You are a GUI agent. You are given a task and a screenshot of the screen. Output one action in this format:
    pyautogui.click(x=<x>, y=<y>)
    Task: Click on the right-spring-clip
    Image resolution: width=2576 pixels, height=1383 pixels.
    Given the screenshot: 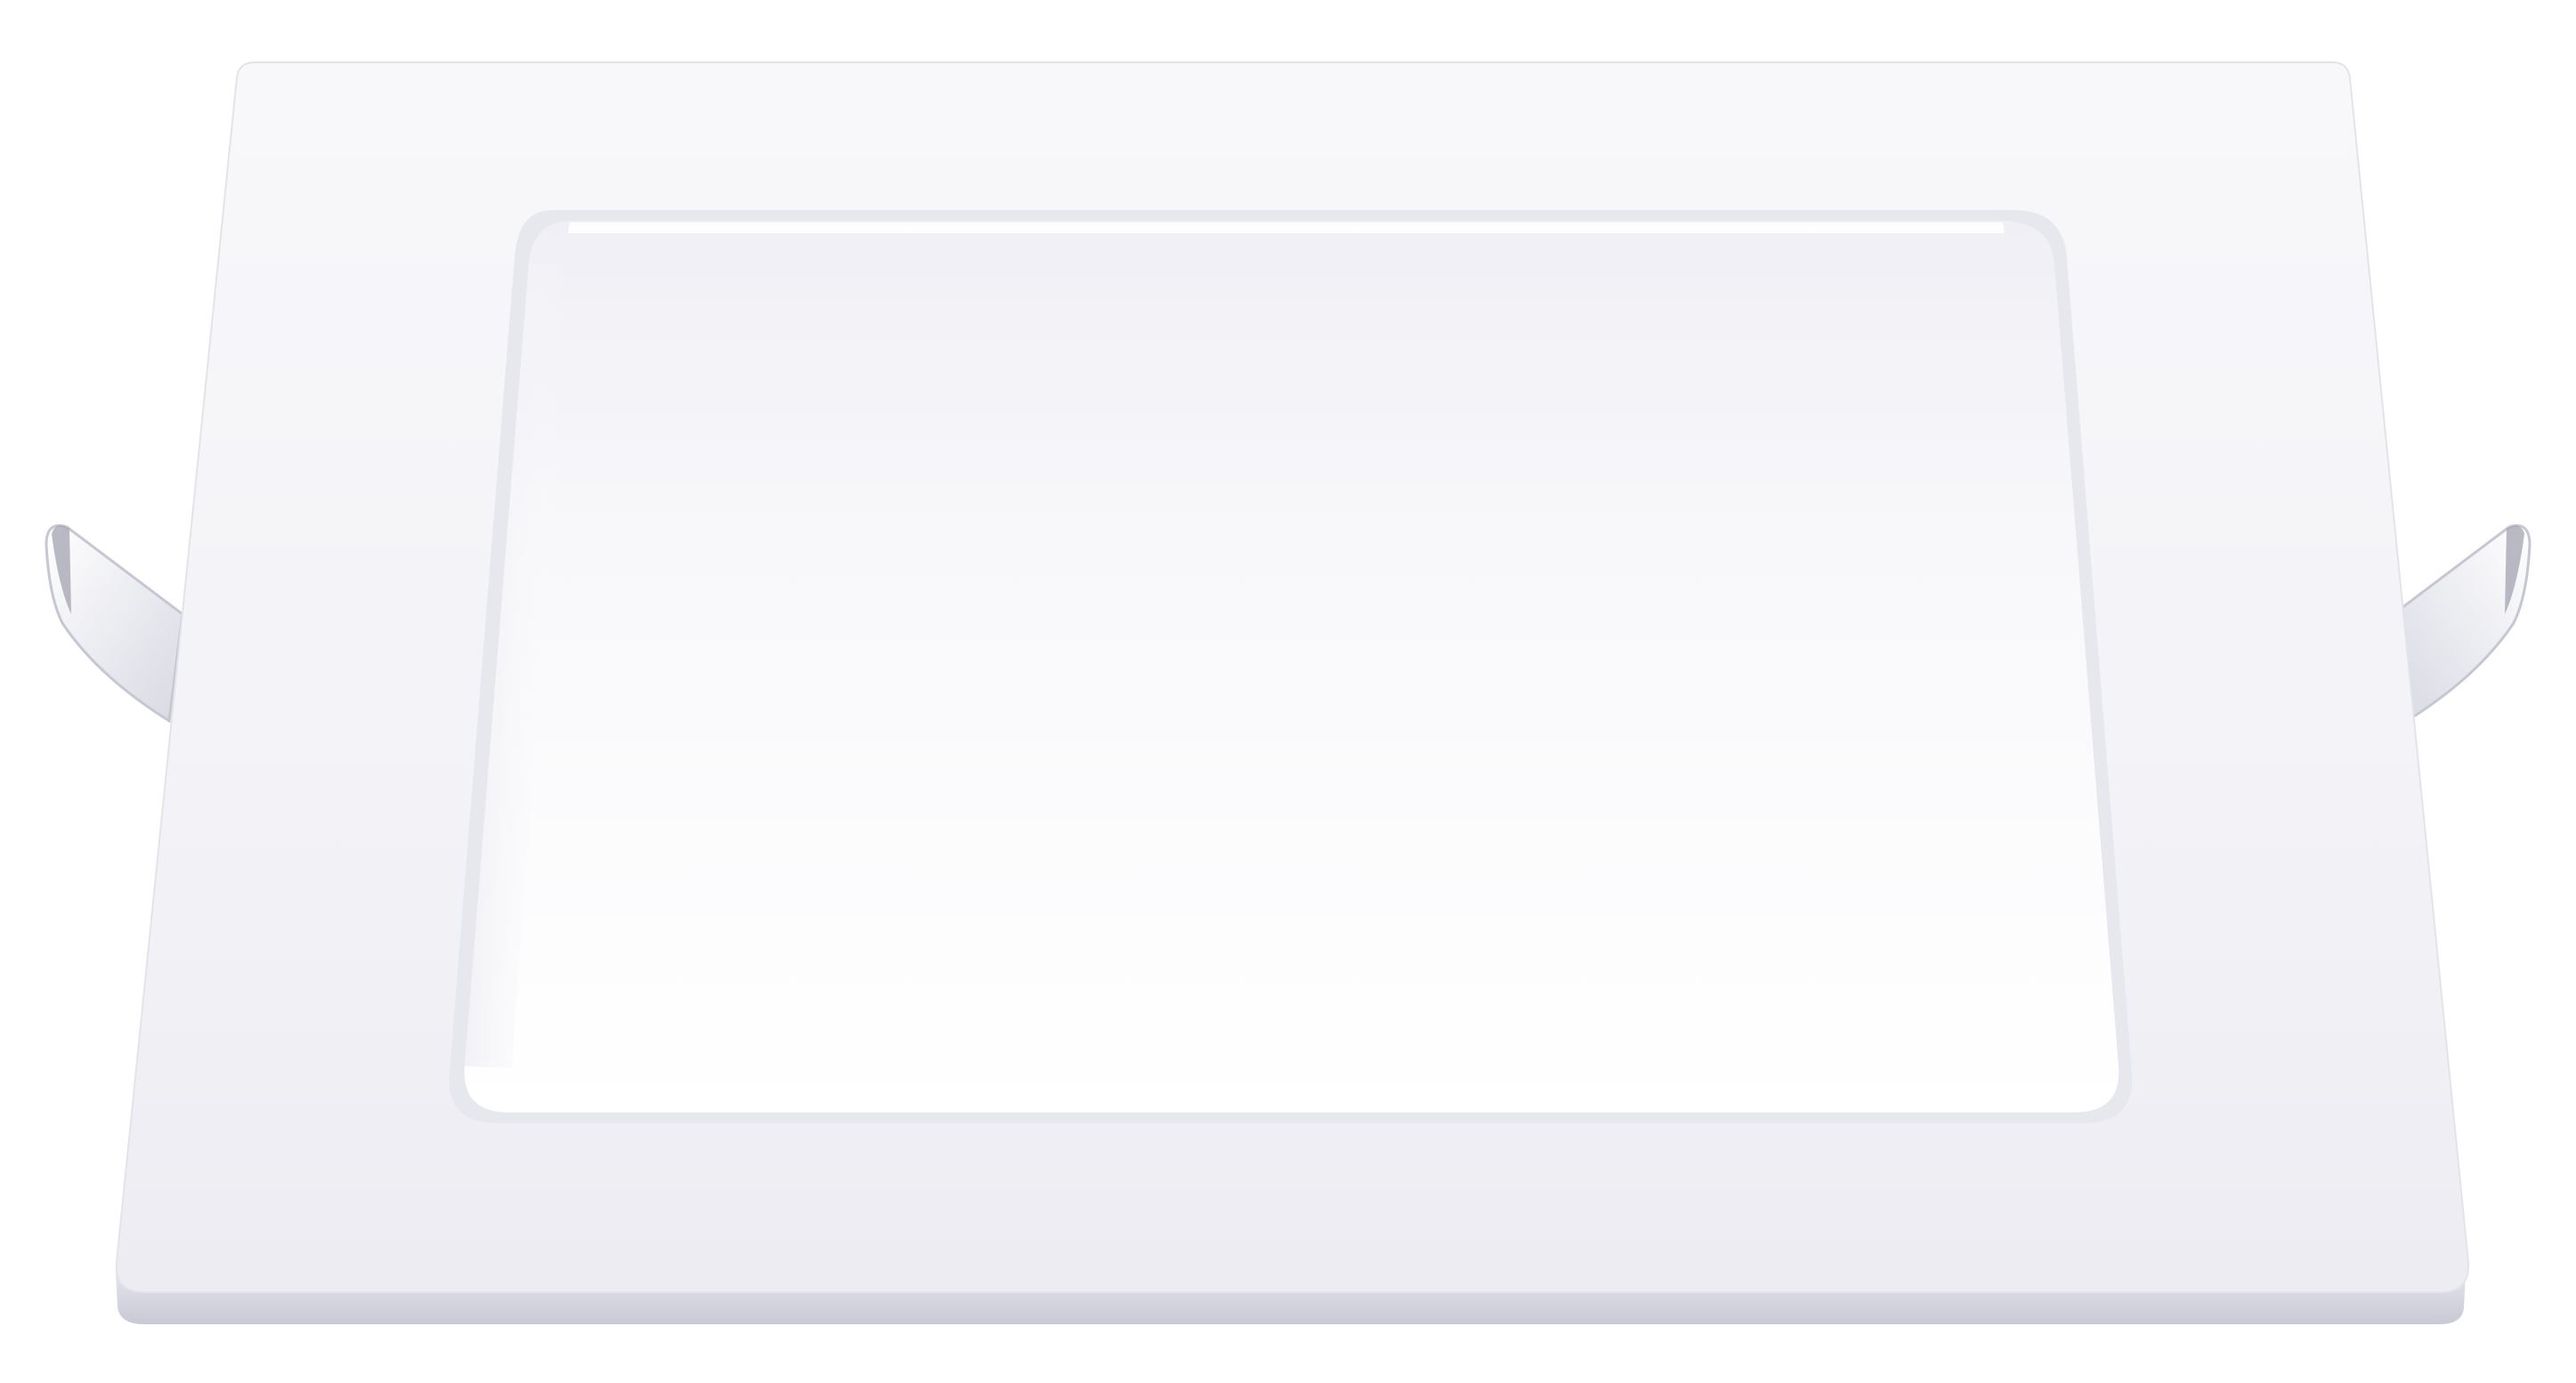 What is the action you would take?
    pyautogui.click(x=2462, y=624)
    